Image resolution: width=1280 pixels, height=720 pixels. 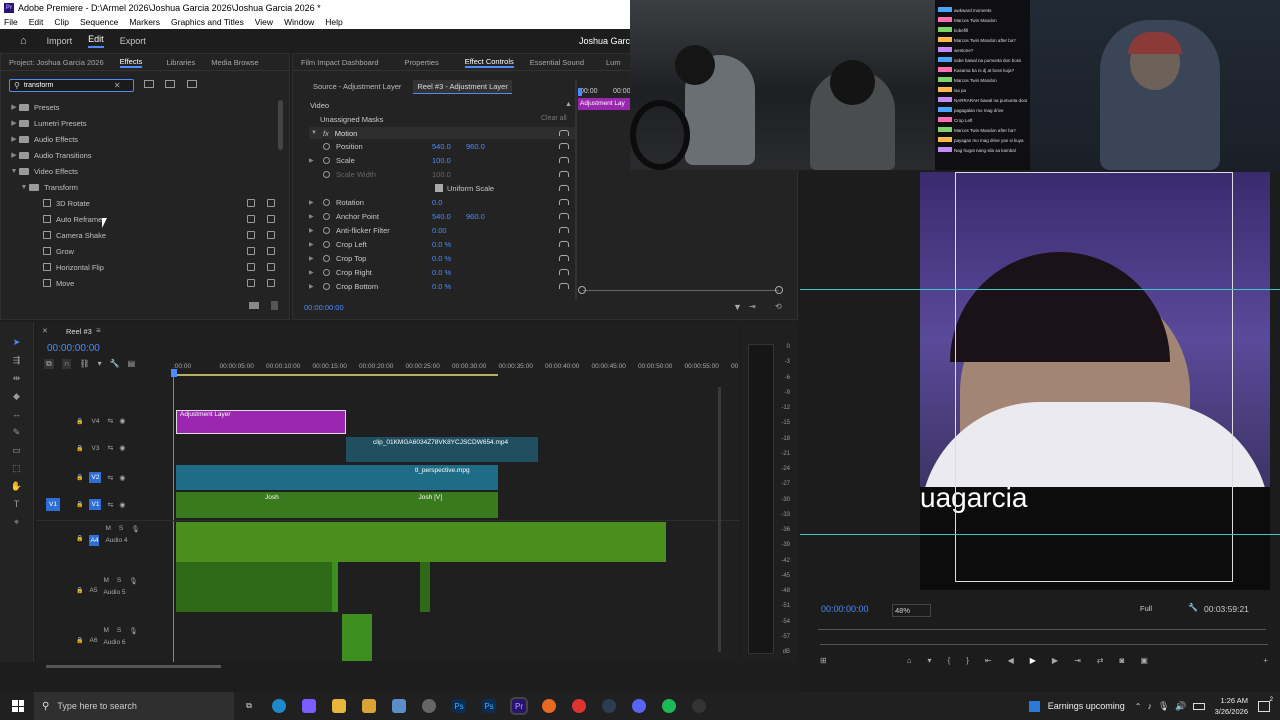 What do you see at coordinates (549, 706) in the screenshot?
I see `firefox-icon` at bounding box center [549, 706].